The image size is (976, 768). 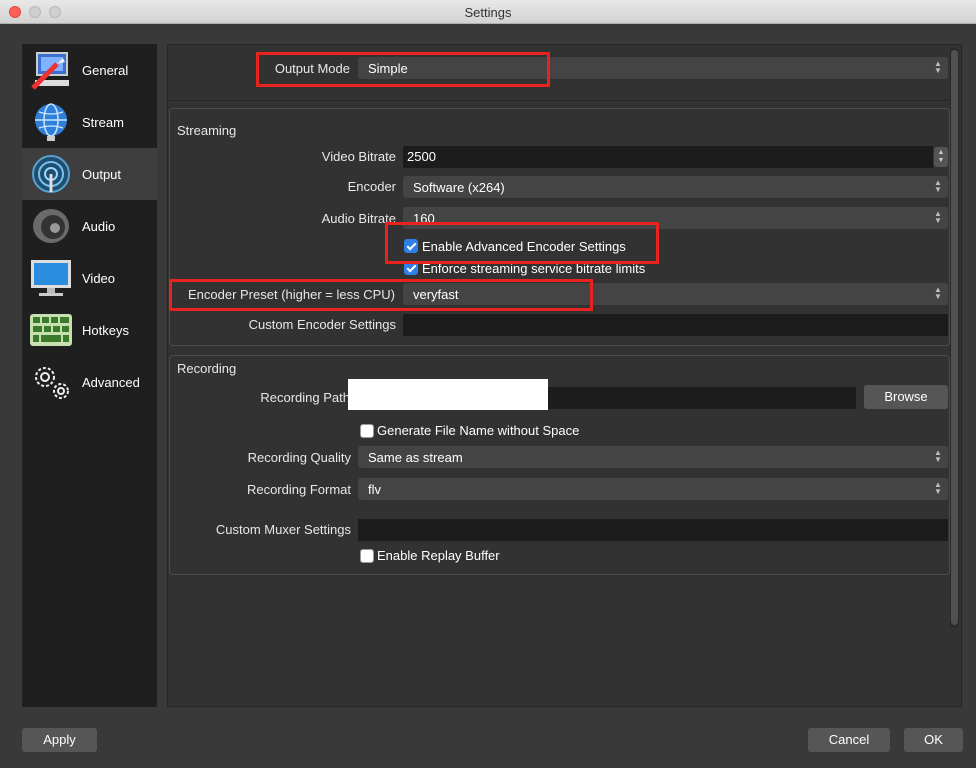 I want to click on sidebar-item-advanced: Advanced, so click(x=89, y=382).